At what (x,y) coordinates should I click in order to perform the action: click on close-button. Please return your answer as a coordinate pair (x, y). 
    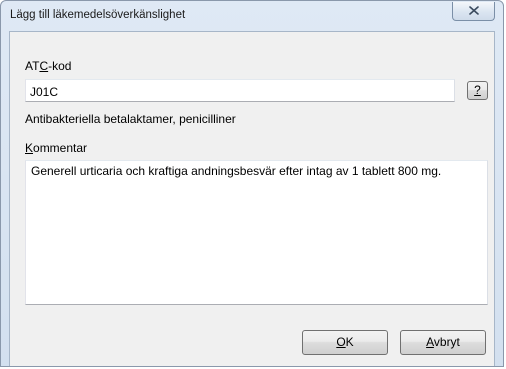
    Looking at the image, I should click on (473, 11).